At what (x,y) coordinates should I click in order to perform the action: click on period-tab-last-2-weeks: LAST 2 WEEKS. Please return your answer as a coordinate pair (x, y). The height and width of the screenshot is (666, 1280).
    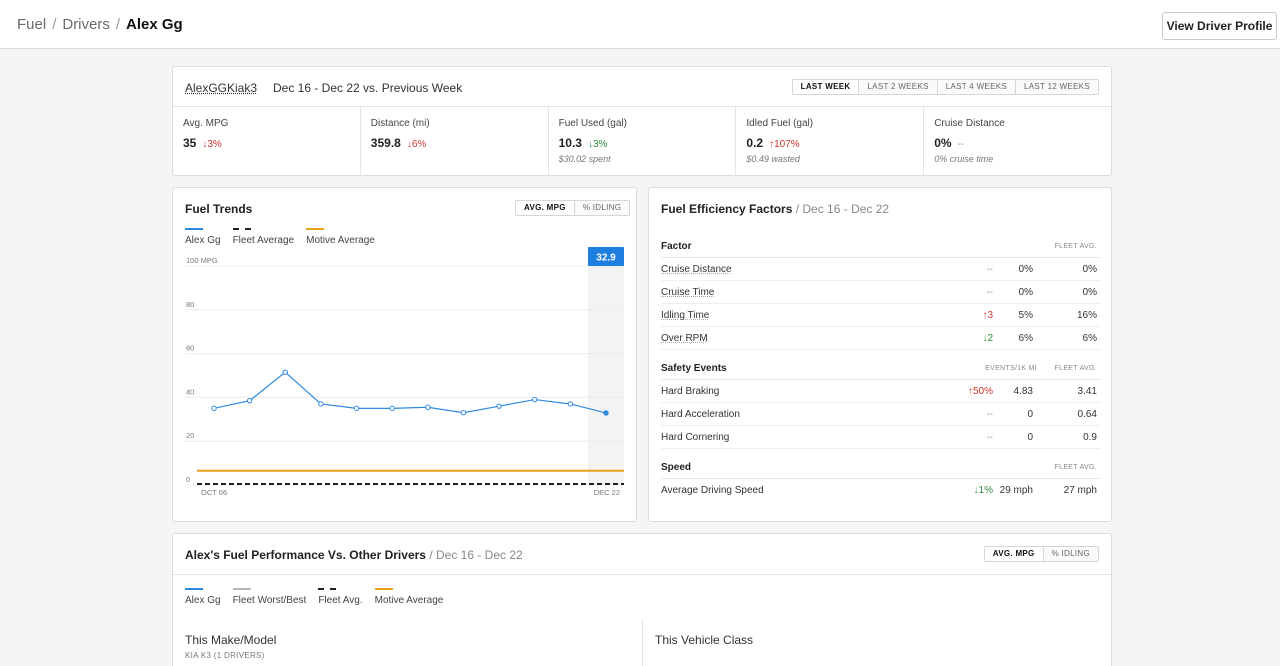
    Looking at the image, I should click on (897, 87).